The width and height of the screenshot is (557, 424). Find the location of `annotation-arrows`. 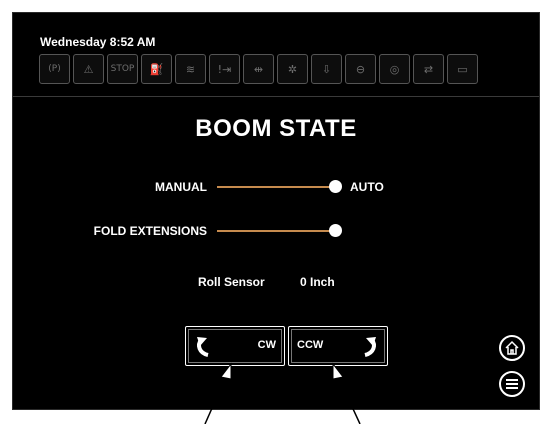

annotation-arrows is located at coordinates (282, 393).